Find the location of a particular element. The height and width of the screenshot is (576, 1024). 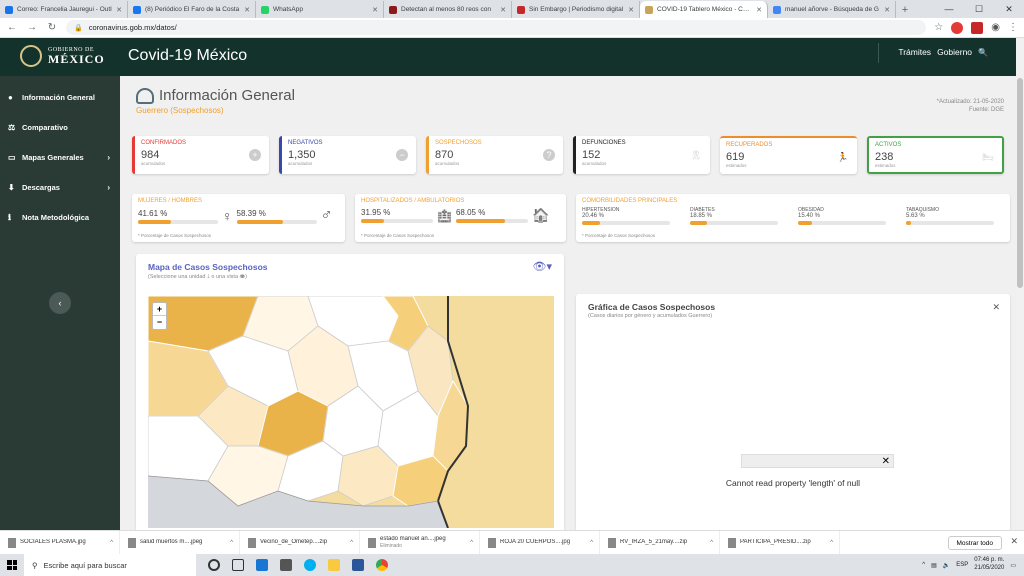

url-text: coronavirus.gob.mx/datos/ is located at coordinates (132, 27).